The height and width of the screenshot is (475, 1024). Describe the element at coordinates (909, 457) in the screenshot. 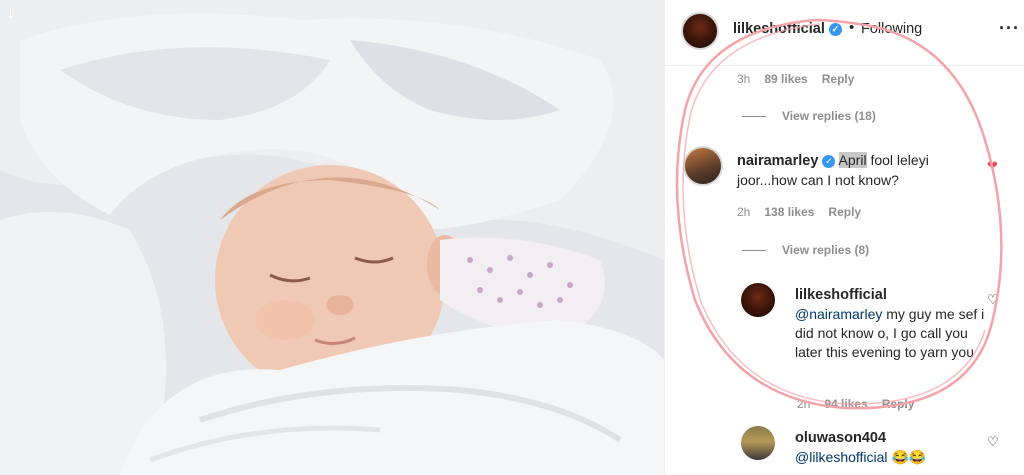

I see `emoji-text: 😂😂` at that location.